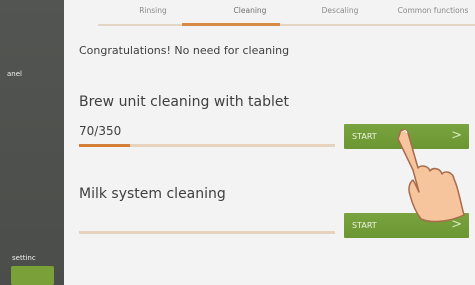 This screenshot has height=285, width=475. Describe the element at coordinates (100, 131) in the screenshot. I see `brew-counter: 70/350` at that location.